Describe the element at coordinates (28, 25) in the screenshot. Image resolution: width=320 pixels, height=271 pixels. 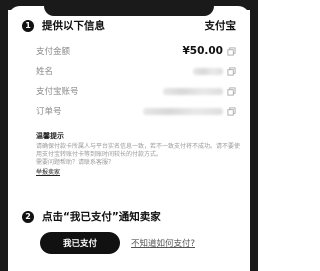
I see `step-1-number: 1` at that location.